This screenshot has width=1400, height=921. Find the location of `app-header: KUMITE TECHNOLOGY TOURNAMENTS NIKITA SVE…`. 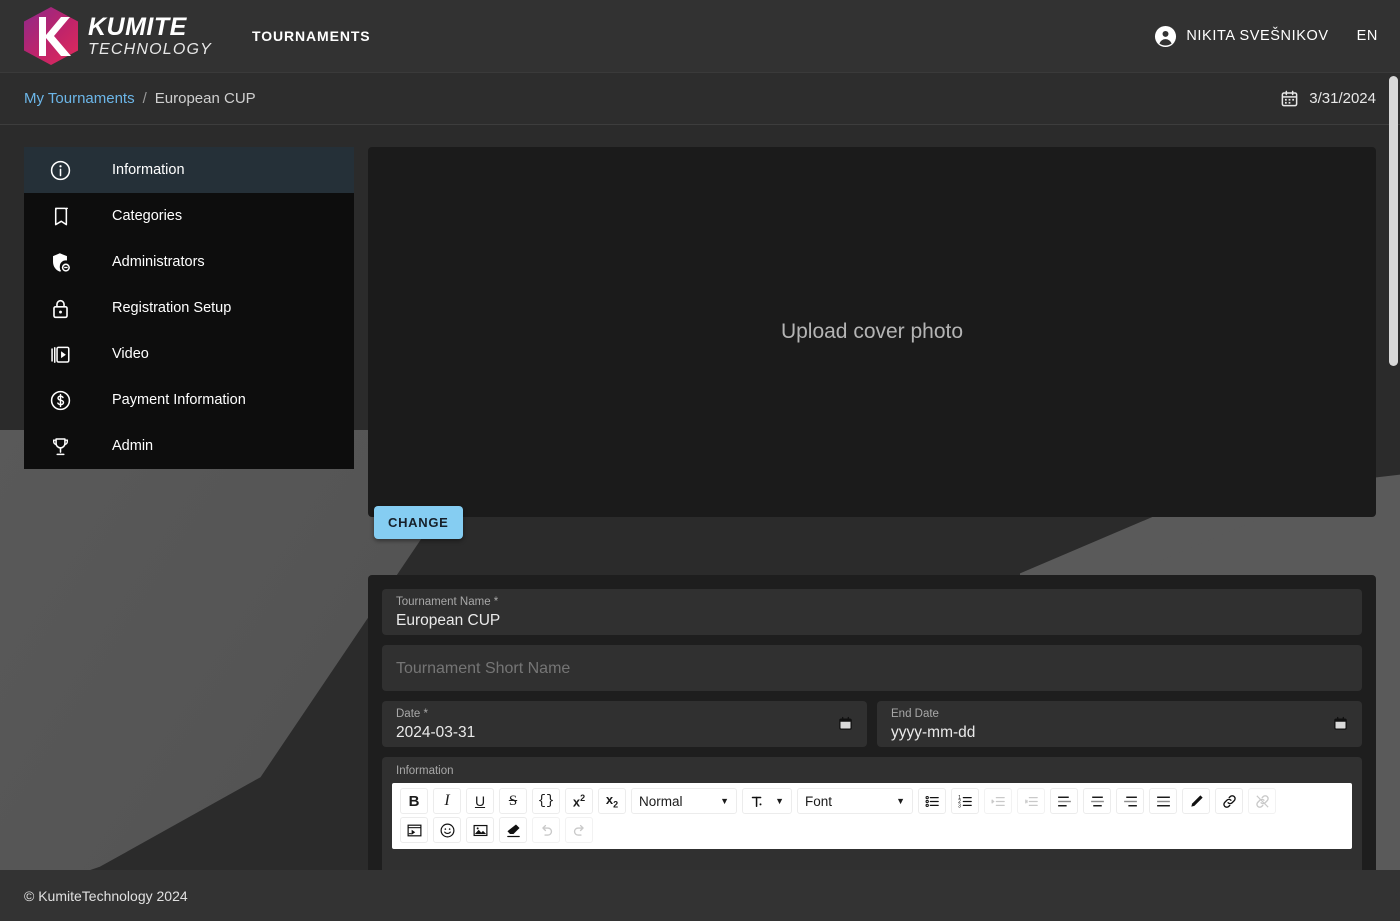

app-header: KUMITE TECHNOLOGY TOURNAMENTS NIKITA SVE… is located at coordinates (700, 36).